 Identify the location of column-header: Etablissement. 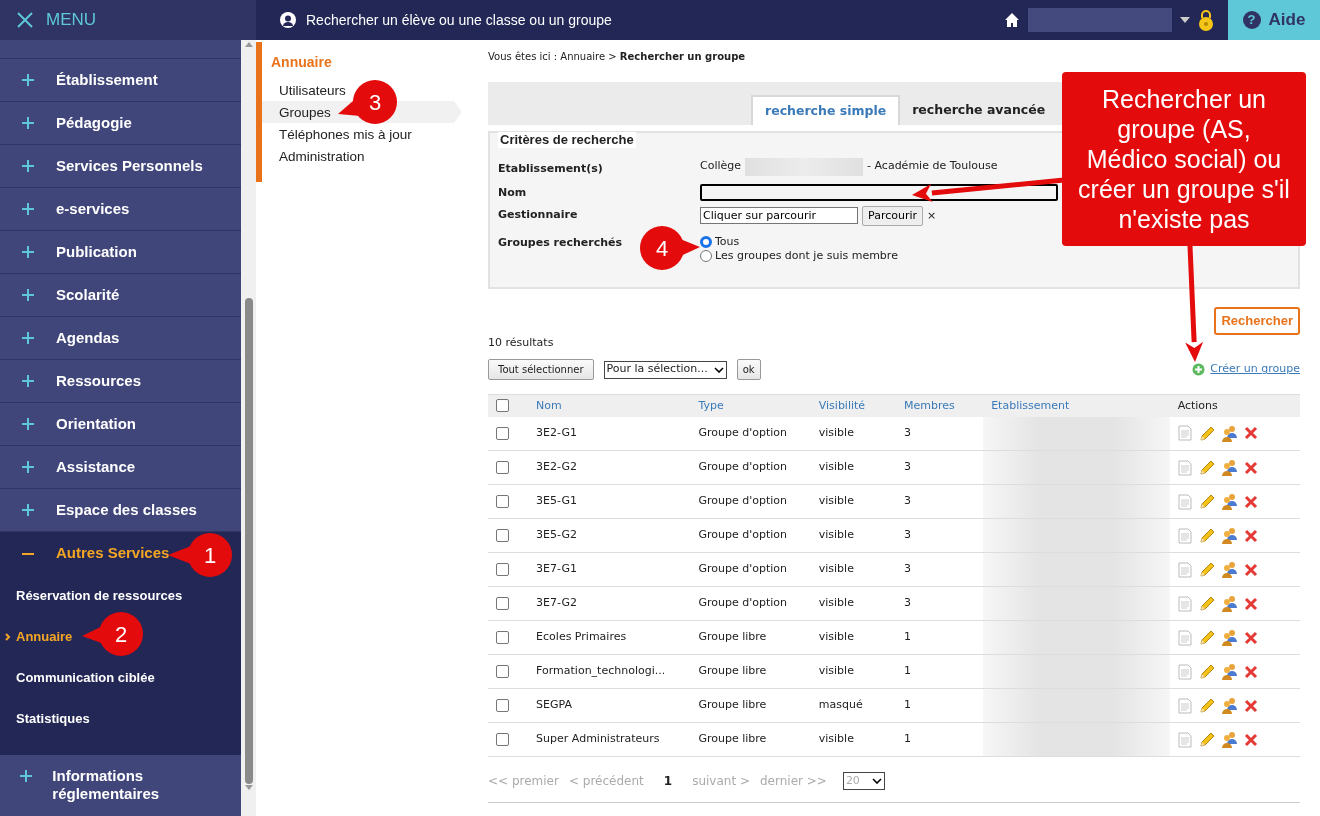
(1076, 405).